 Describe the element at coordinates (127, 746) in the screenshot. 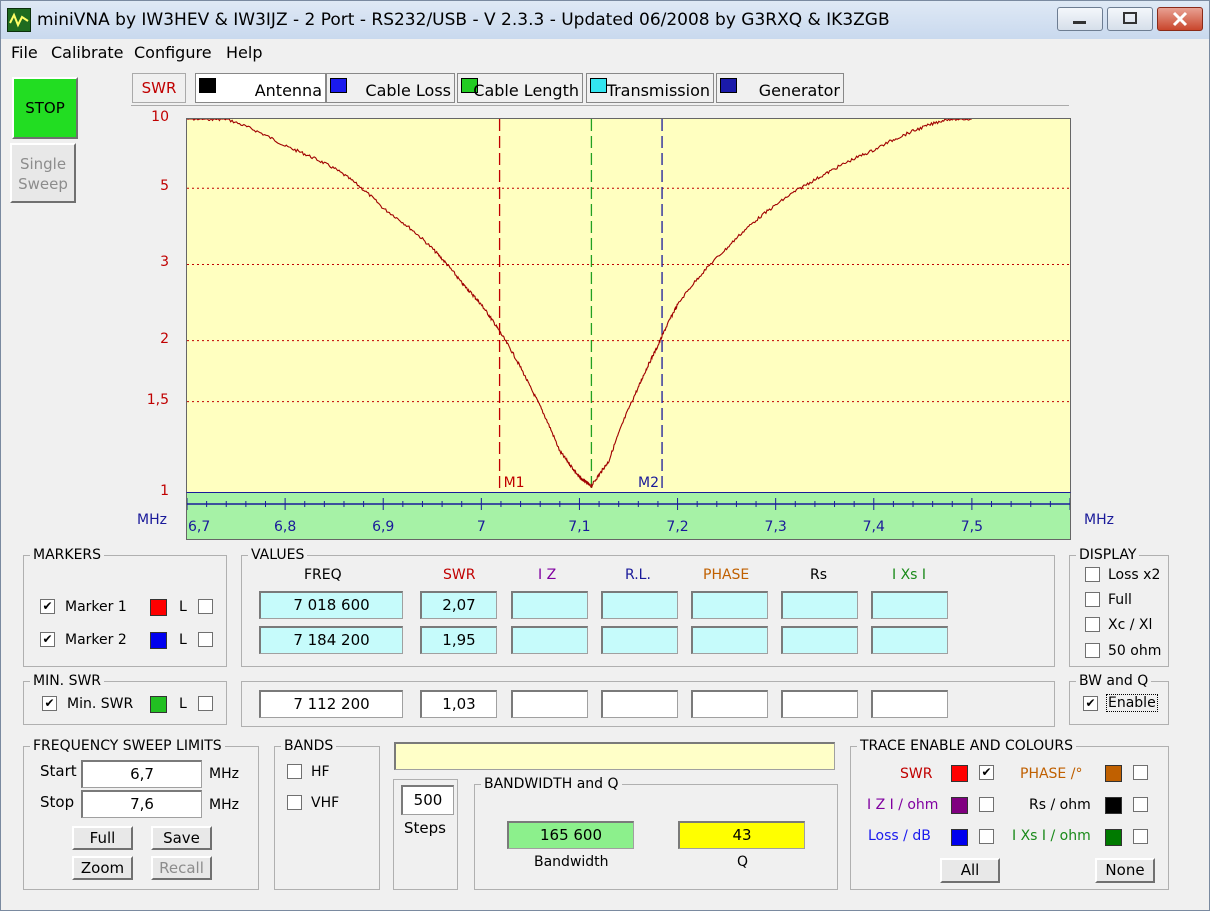

I see `sweep-limits-legend: FREQUENCY SWEEP LIMITS` at that location.